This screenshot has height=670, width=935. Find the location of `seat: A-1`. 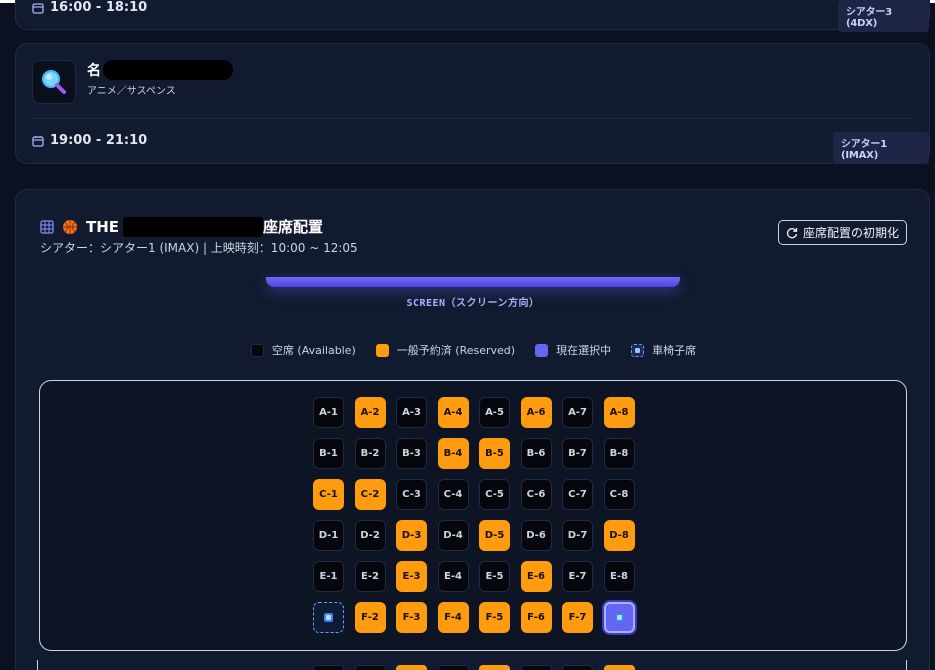

seat: A-1 is located at coordinates (328, 412).